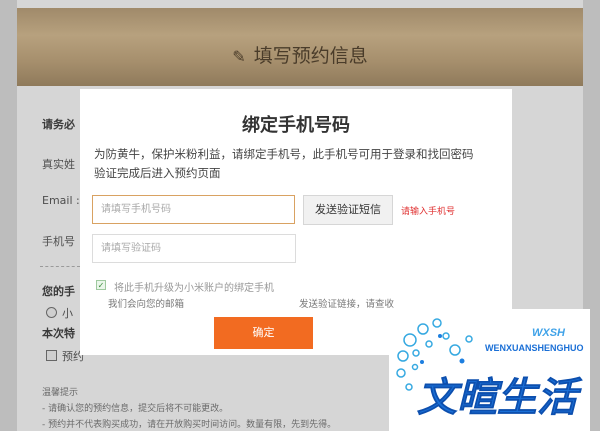 The width and height of the screenshot is (600, 431). What do you see at coordinates (58, 333) in the screenshot?
I see `special-label: 本次特` at bounding box center [58, 333].